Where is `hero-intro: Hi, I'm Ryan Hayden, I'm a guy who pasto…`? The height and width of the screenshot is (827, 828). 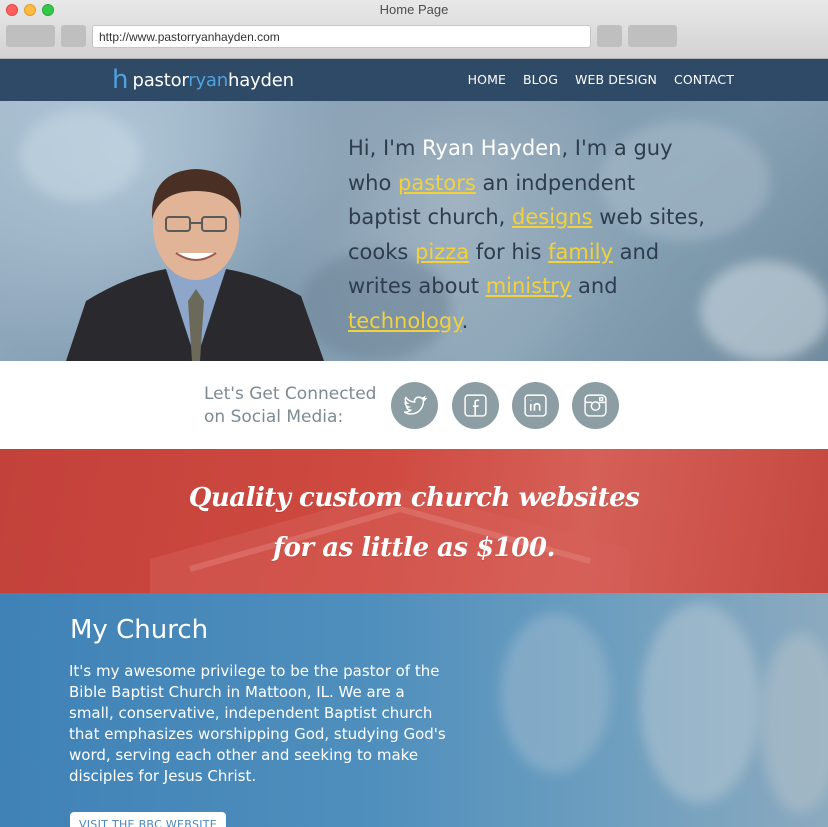 hero-intro: Hi, I'm Ryan Hayden, I'm a guy who pasto… is located at coordinates (528, 234).